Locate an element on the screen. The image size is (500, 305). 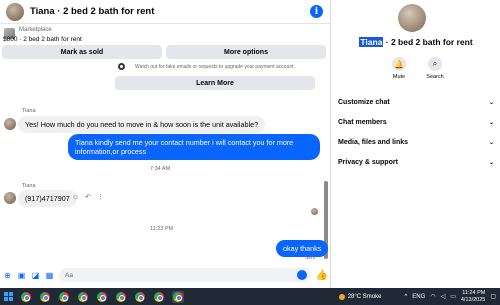
mute-label: Mute is located at coordinates (399, 77).